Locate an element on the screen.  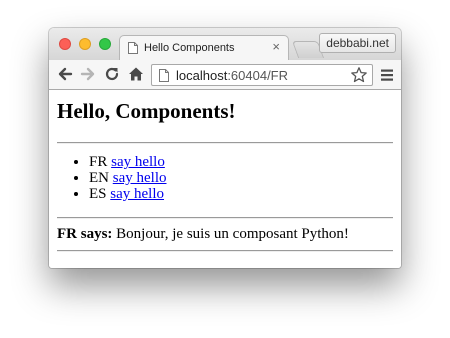
list-item-fr: FR say hello is located at coordinates (128, 162).